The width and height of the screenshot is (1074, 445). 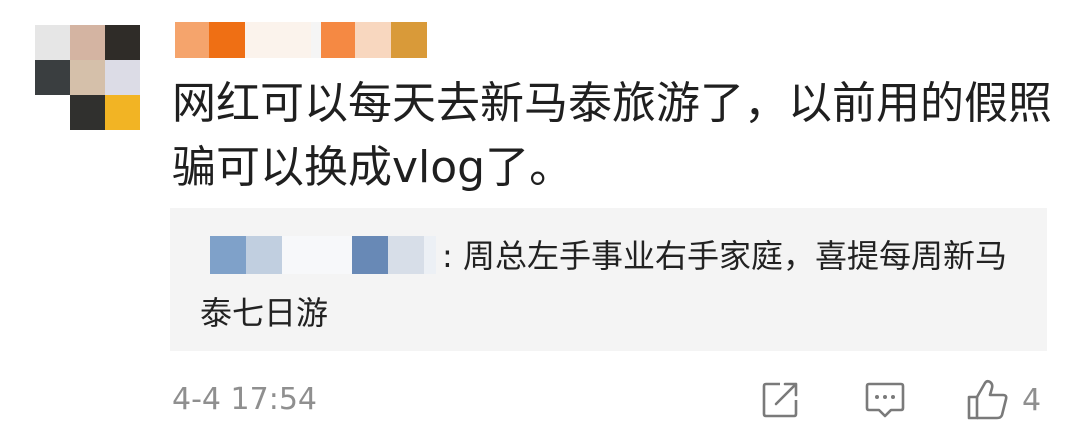 I want to click on like-count: 4, so click(x=1032, y=400).